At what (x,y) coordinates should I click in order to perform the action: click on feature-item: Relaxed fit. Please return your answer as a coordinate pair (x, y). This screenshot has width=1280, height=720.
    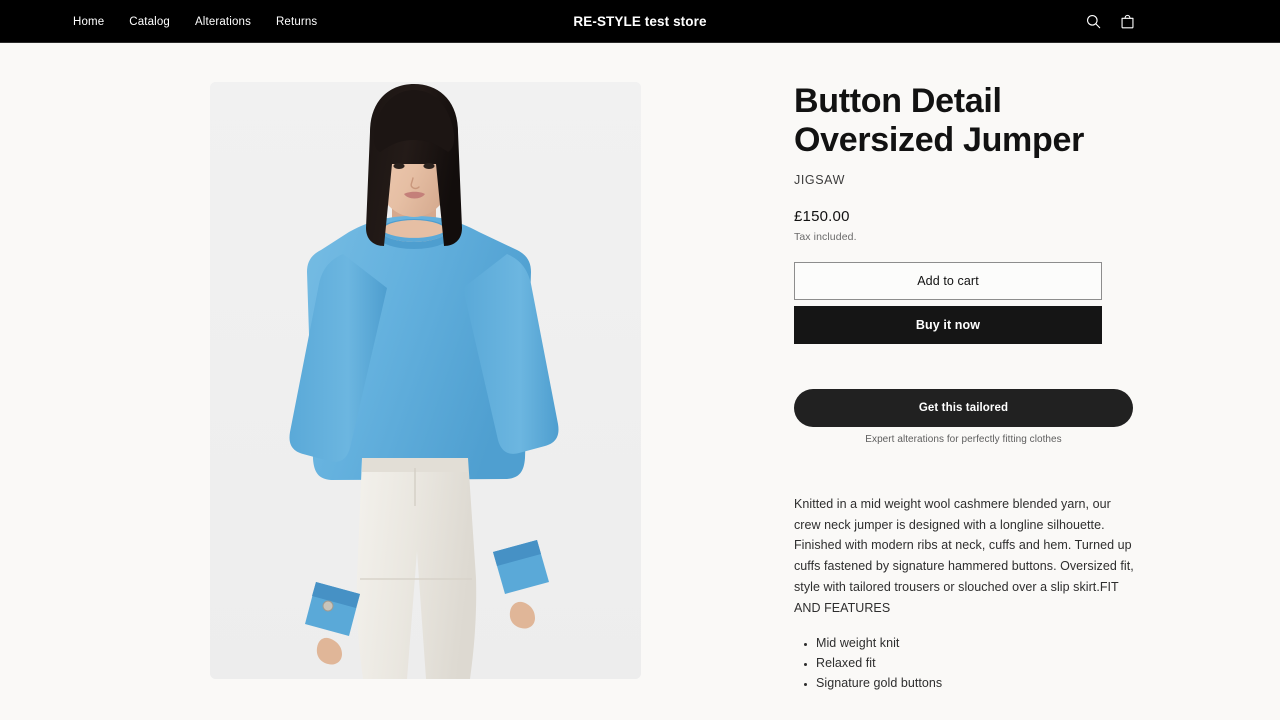
    Looking at the image, I should click on (977, 663).